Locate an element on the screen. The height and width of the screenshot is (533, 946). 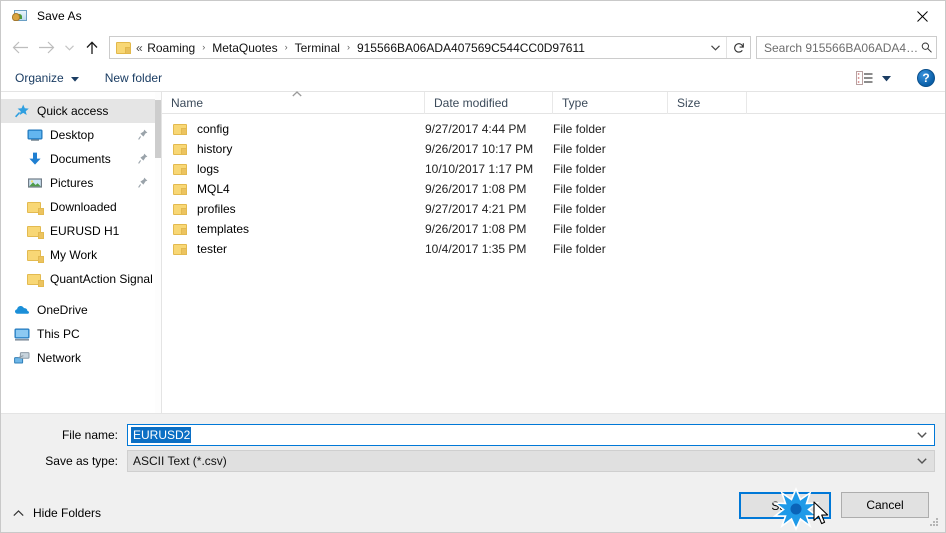
save-as-type-row: Save as type: ASCII Text (*.csv) is located at coordinates (473, 461).